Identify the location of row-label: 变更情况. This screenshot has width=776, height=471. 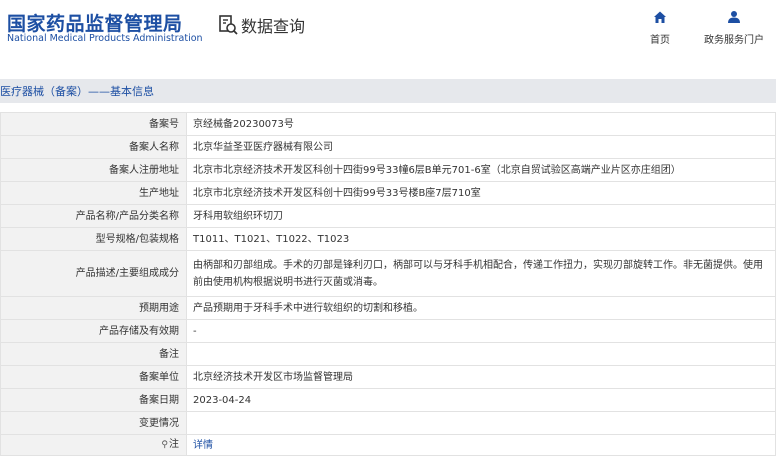
(93, 423).